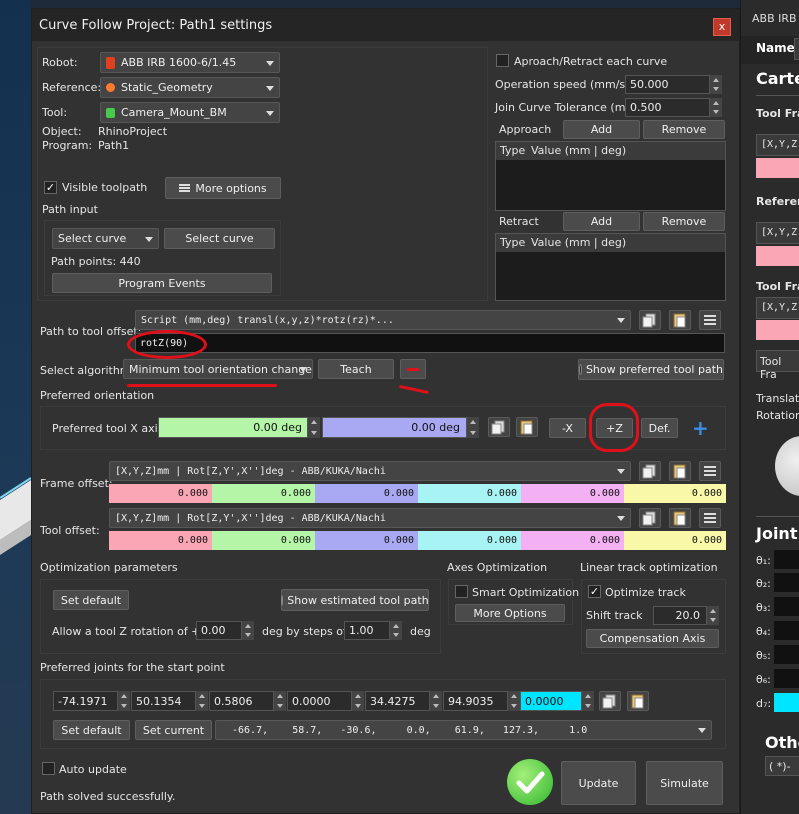 Image resolution: width=799 pixels, height=814 pixels. Describe the element at coordinates (395, 630) in the screenshot. I see `steps-spinner` at that location.